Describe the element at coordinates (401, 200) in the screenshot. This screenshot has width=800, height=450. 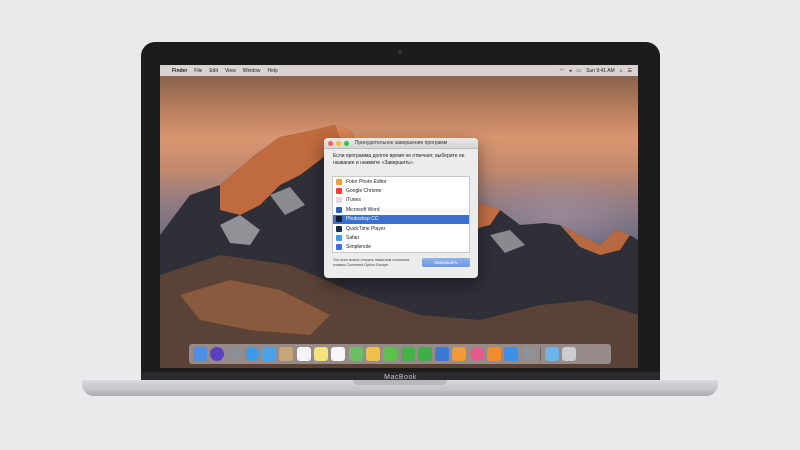
I see `app-list-row: iTunes` at that location.